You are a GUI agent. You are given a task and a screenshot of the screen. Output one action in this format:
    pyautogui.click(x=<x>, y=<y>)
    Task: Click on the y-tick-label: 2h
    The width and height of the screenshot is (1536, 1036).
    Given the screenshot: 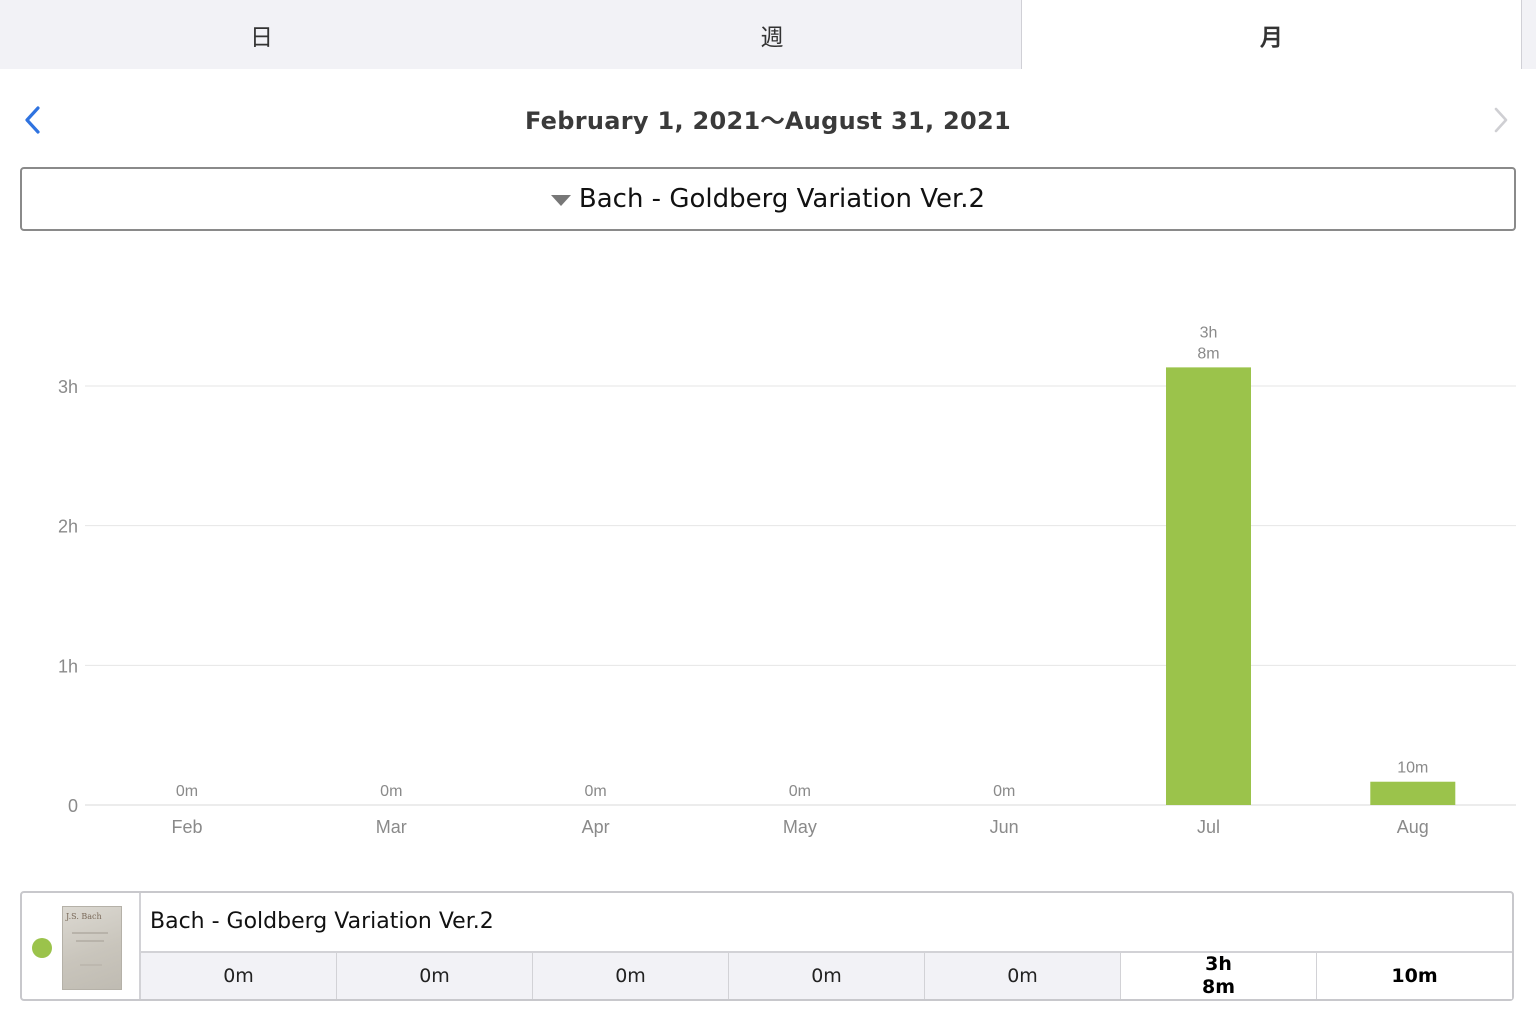 What is the action you would take?
    pyautogui.click(x=68, y=527)
    